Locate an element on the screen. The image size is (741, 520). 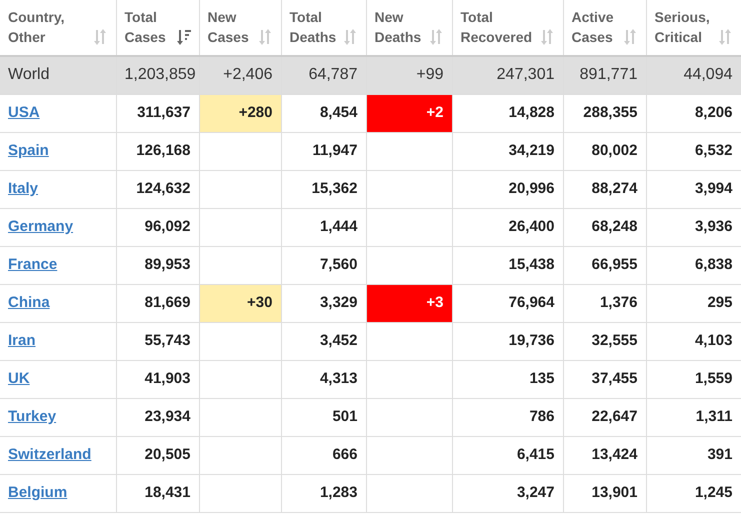
country-link: UK is located at coordinates (19, 378).